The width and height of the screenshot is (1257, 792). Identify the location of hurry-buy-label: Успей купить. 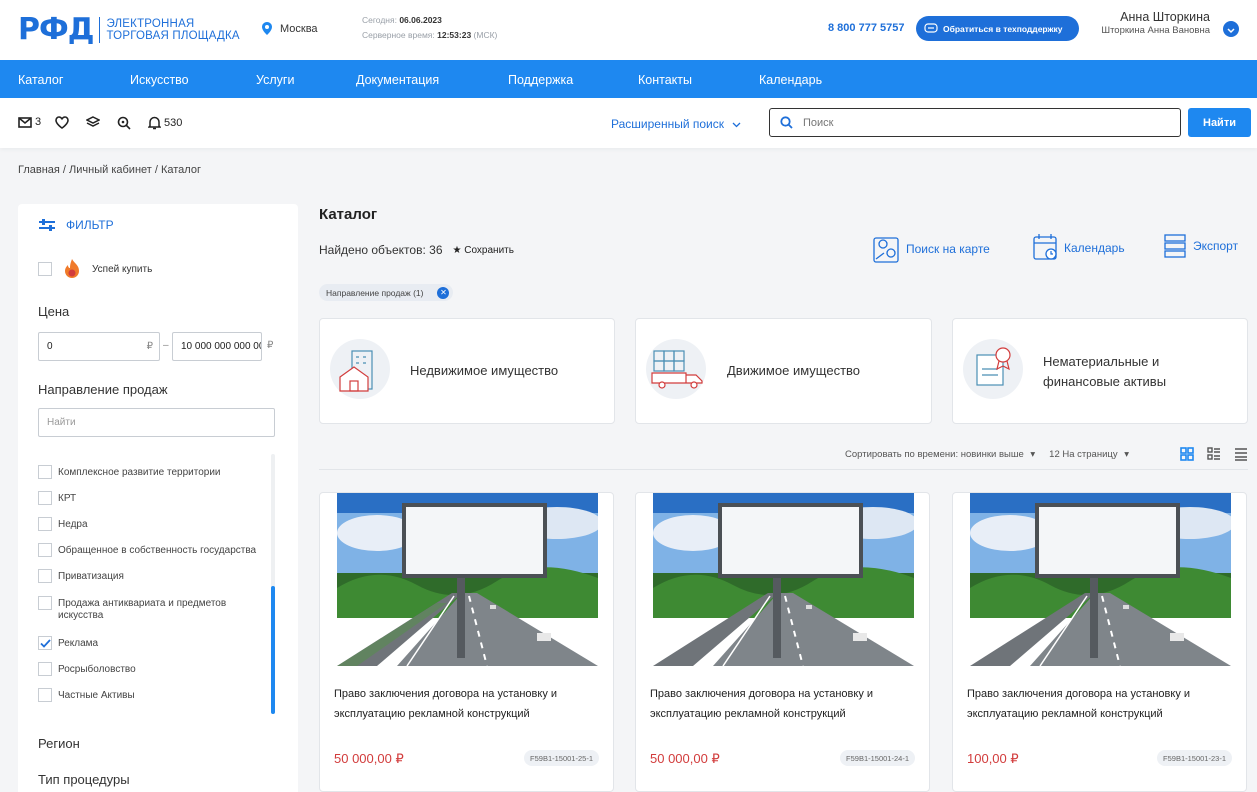
(122, 269).